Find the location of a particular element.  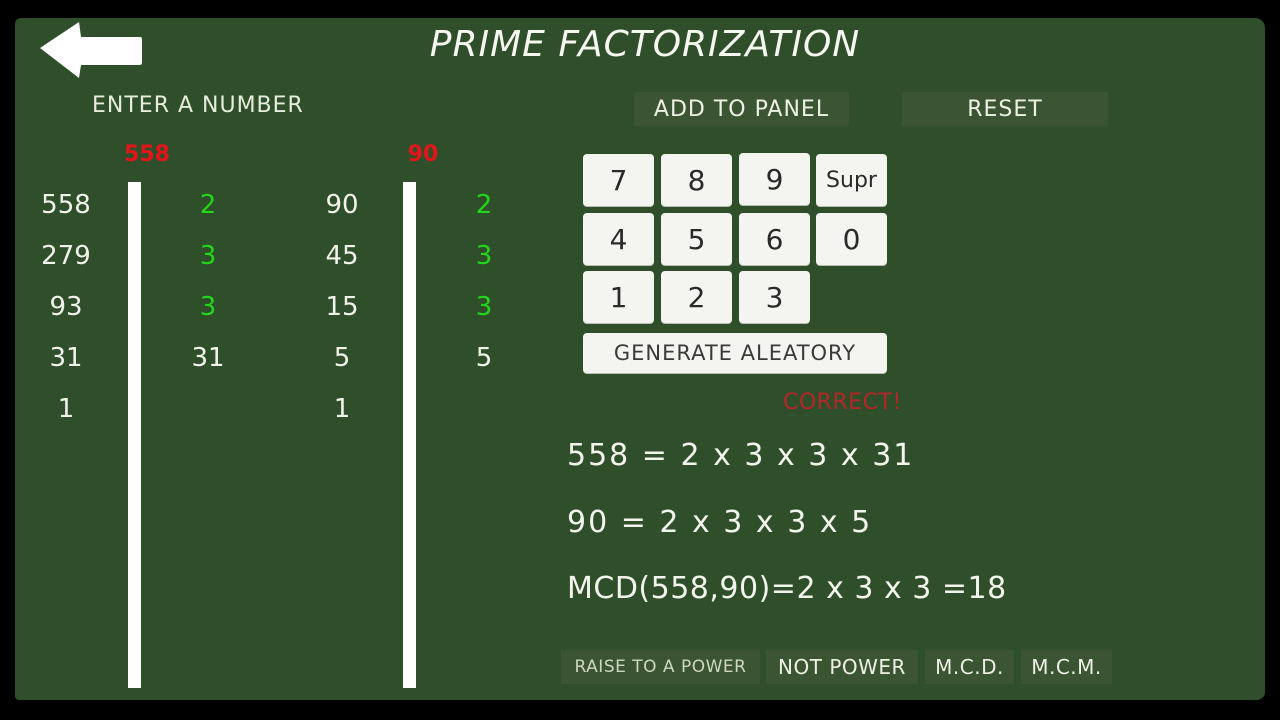

raise-to-power-button: RAISE TO A POWER is located at coordinates (660, 667).